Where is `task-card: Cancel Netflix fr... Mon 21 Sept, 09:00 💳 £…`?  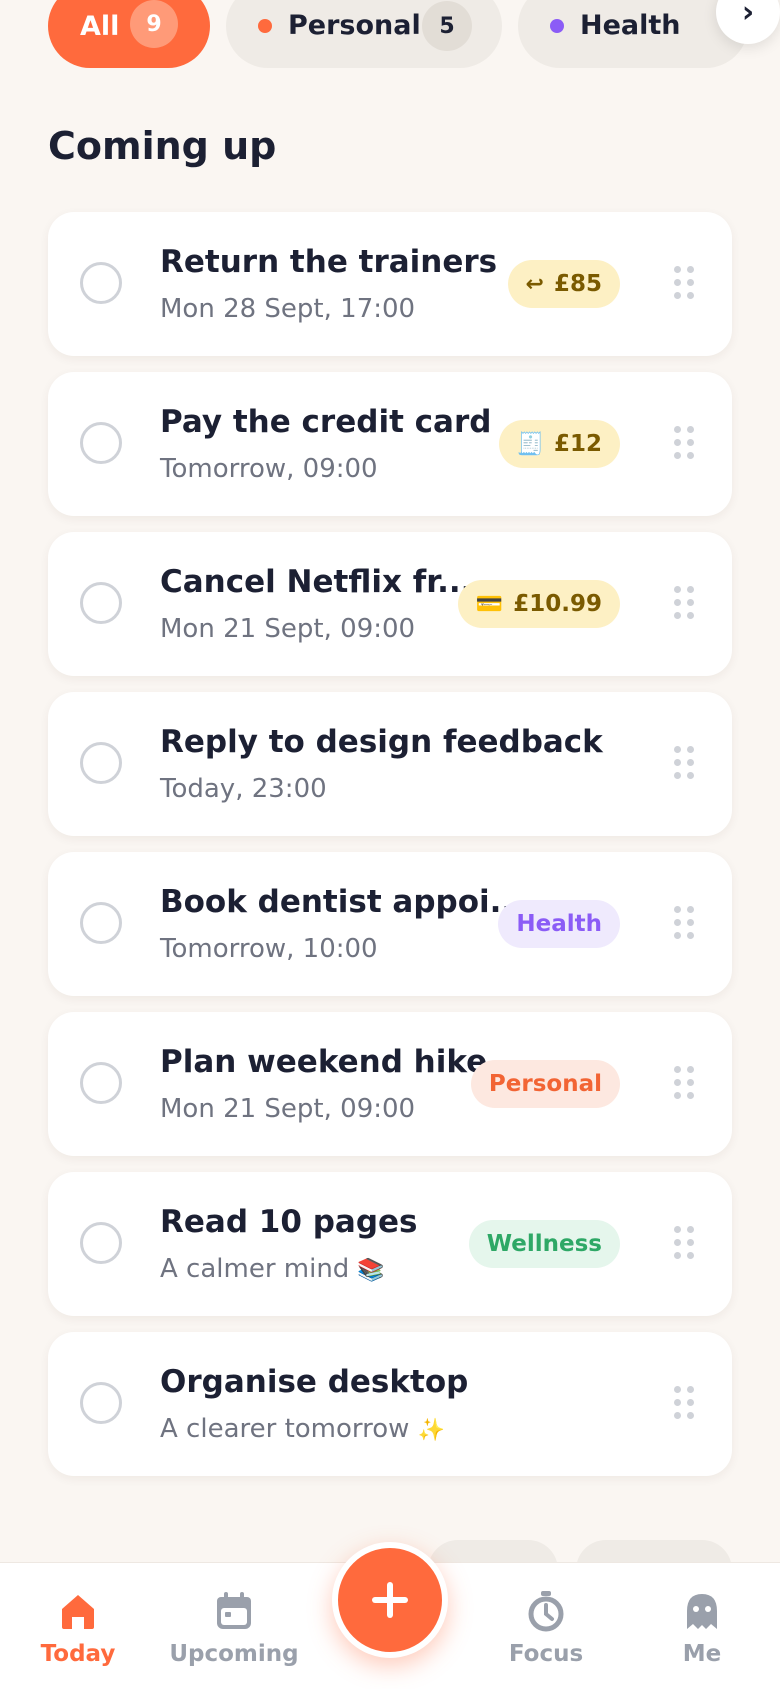 task-card: Cancel Netflix fr... Mon 21 Sept, 09:00 💳 £… is located at coordinates (390, 604).